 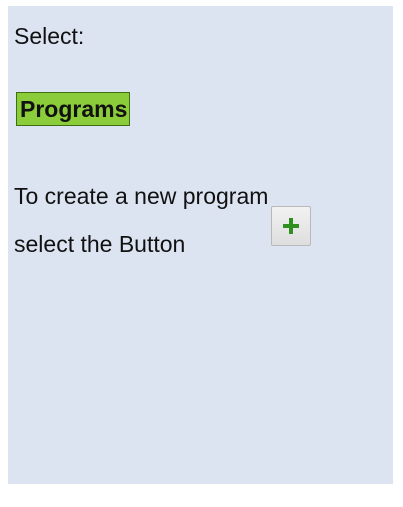 I want to click on plus-icon, so click(x=291, y=226).